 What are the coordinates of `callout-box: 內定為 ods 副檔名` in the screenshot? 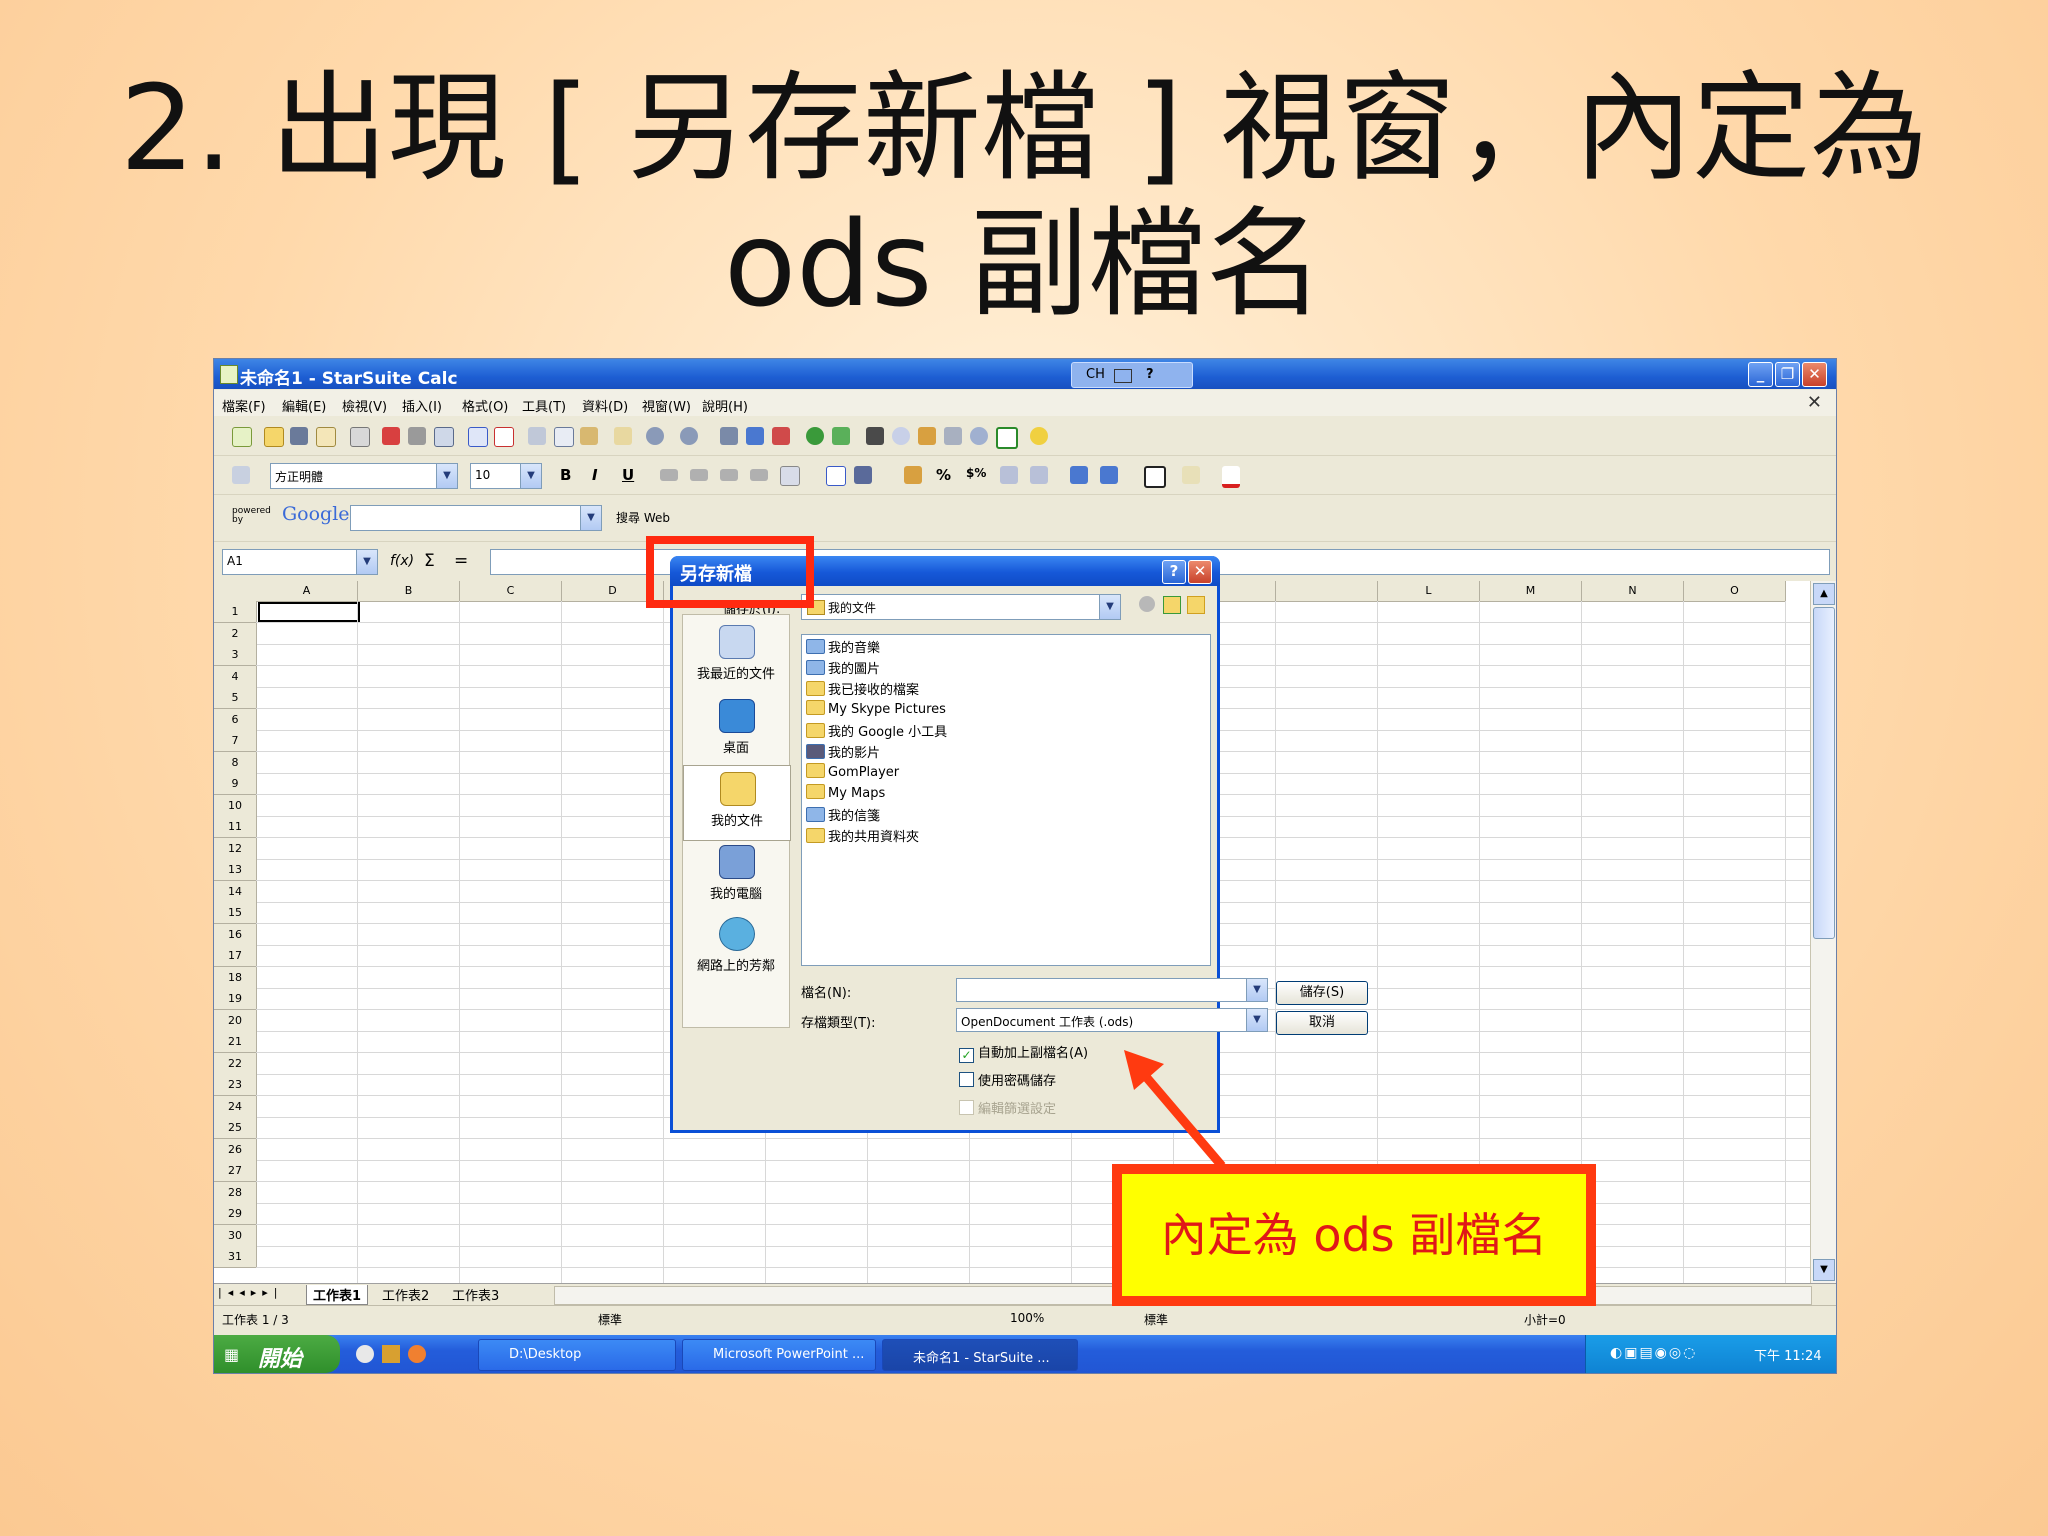 It's located at (1354, 1235).